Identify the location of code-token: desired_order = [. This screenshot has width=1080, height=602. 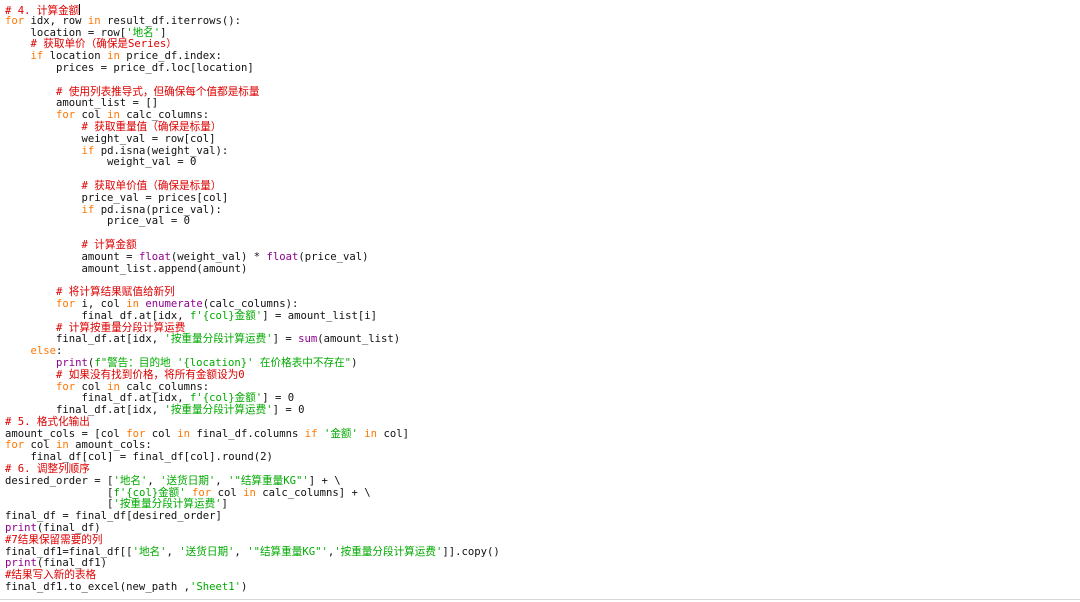
(59, 480).